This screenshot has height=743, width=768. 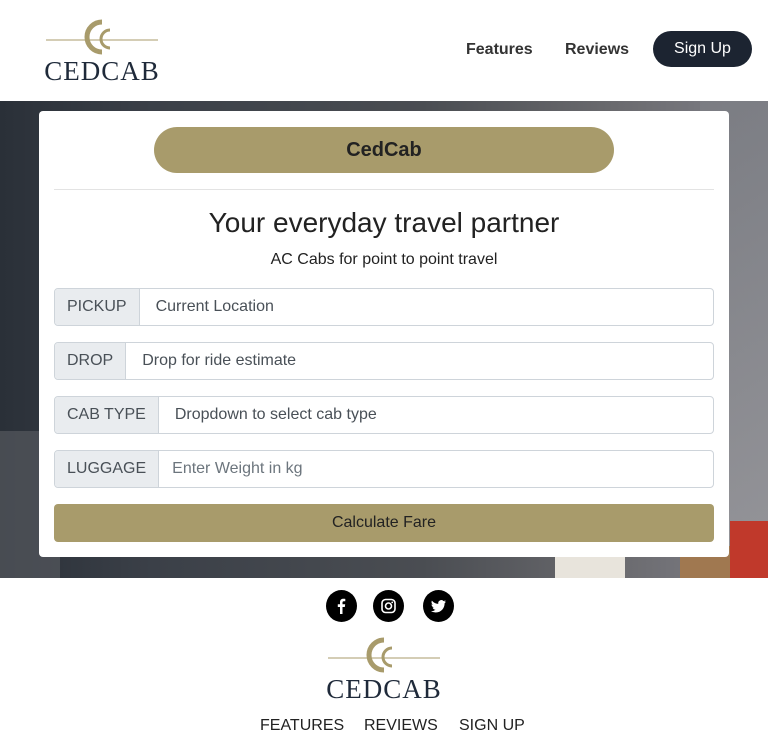 I want to click on footer-logo-wordmark: CEDCAB, so click(x=384, y=689).